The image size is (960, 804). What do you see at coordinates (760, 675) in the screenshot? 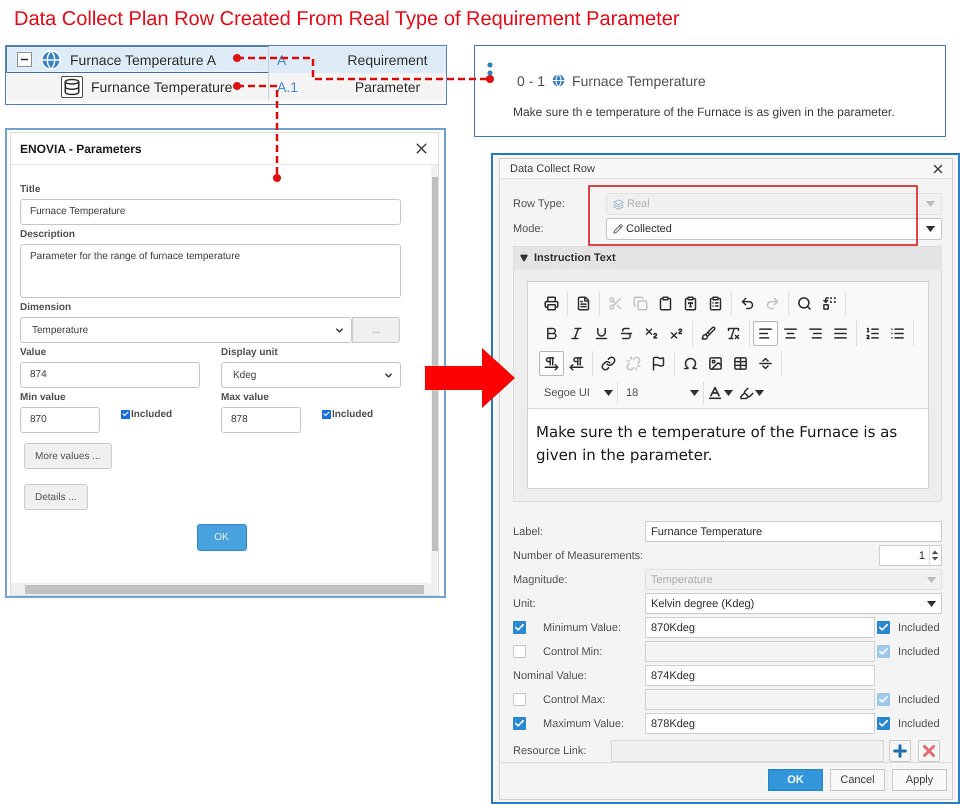
I see `nominal-field: 874Kdeg` at bounding box center [760, 675].